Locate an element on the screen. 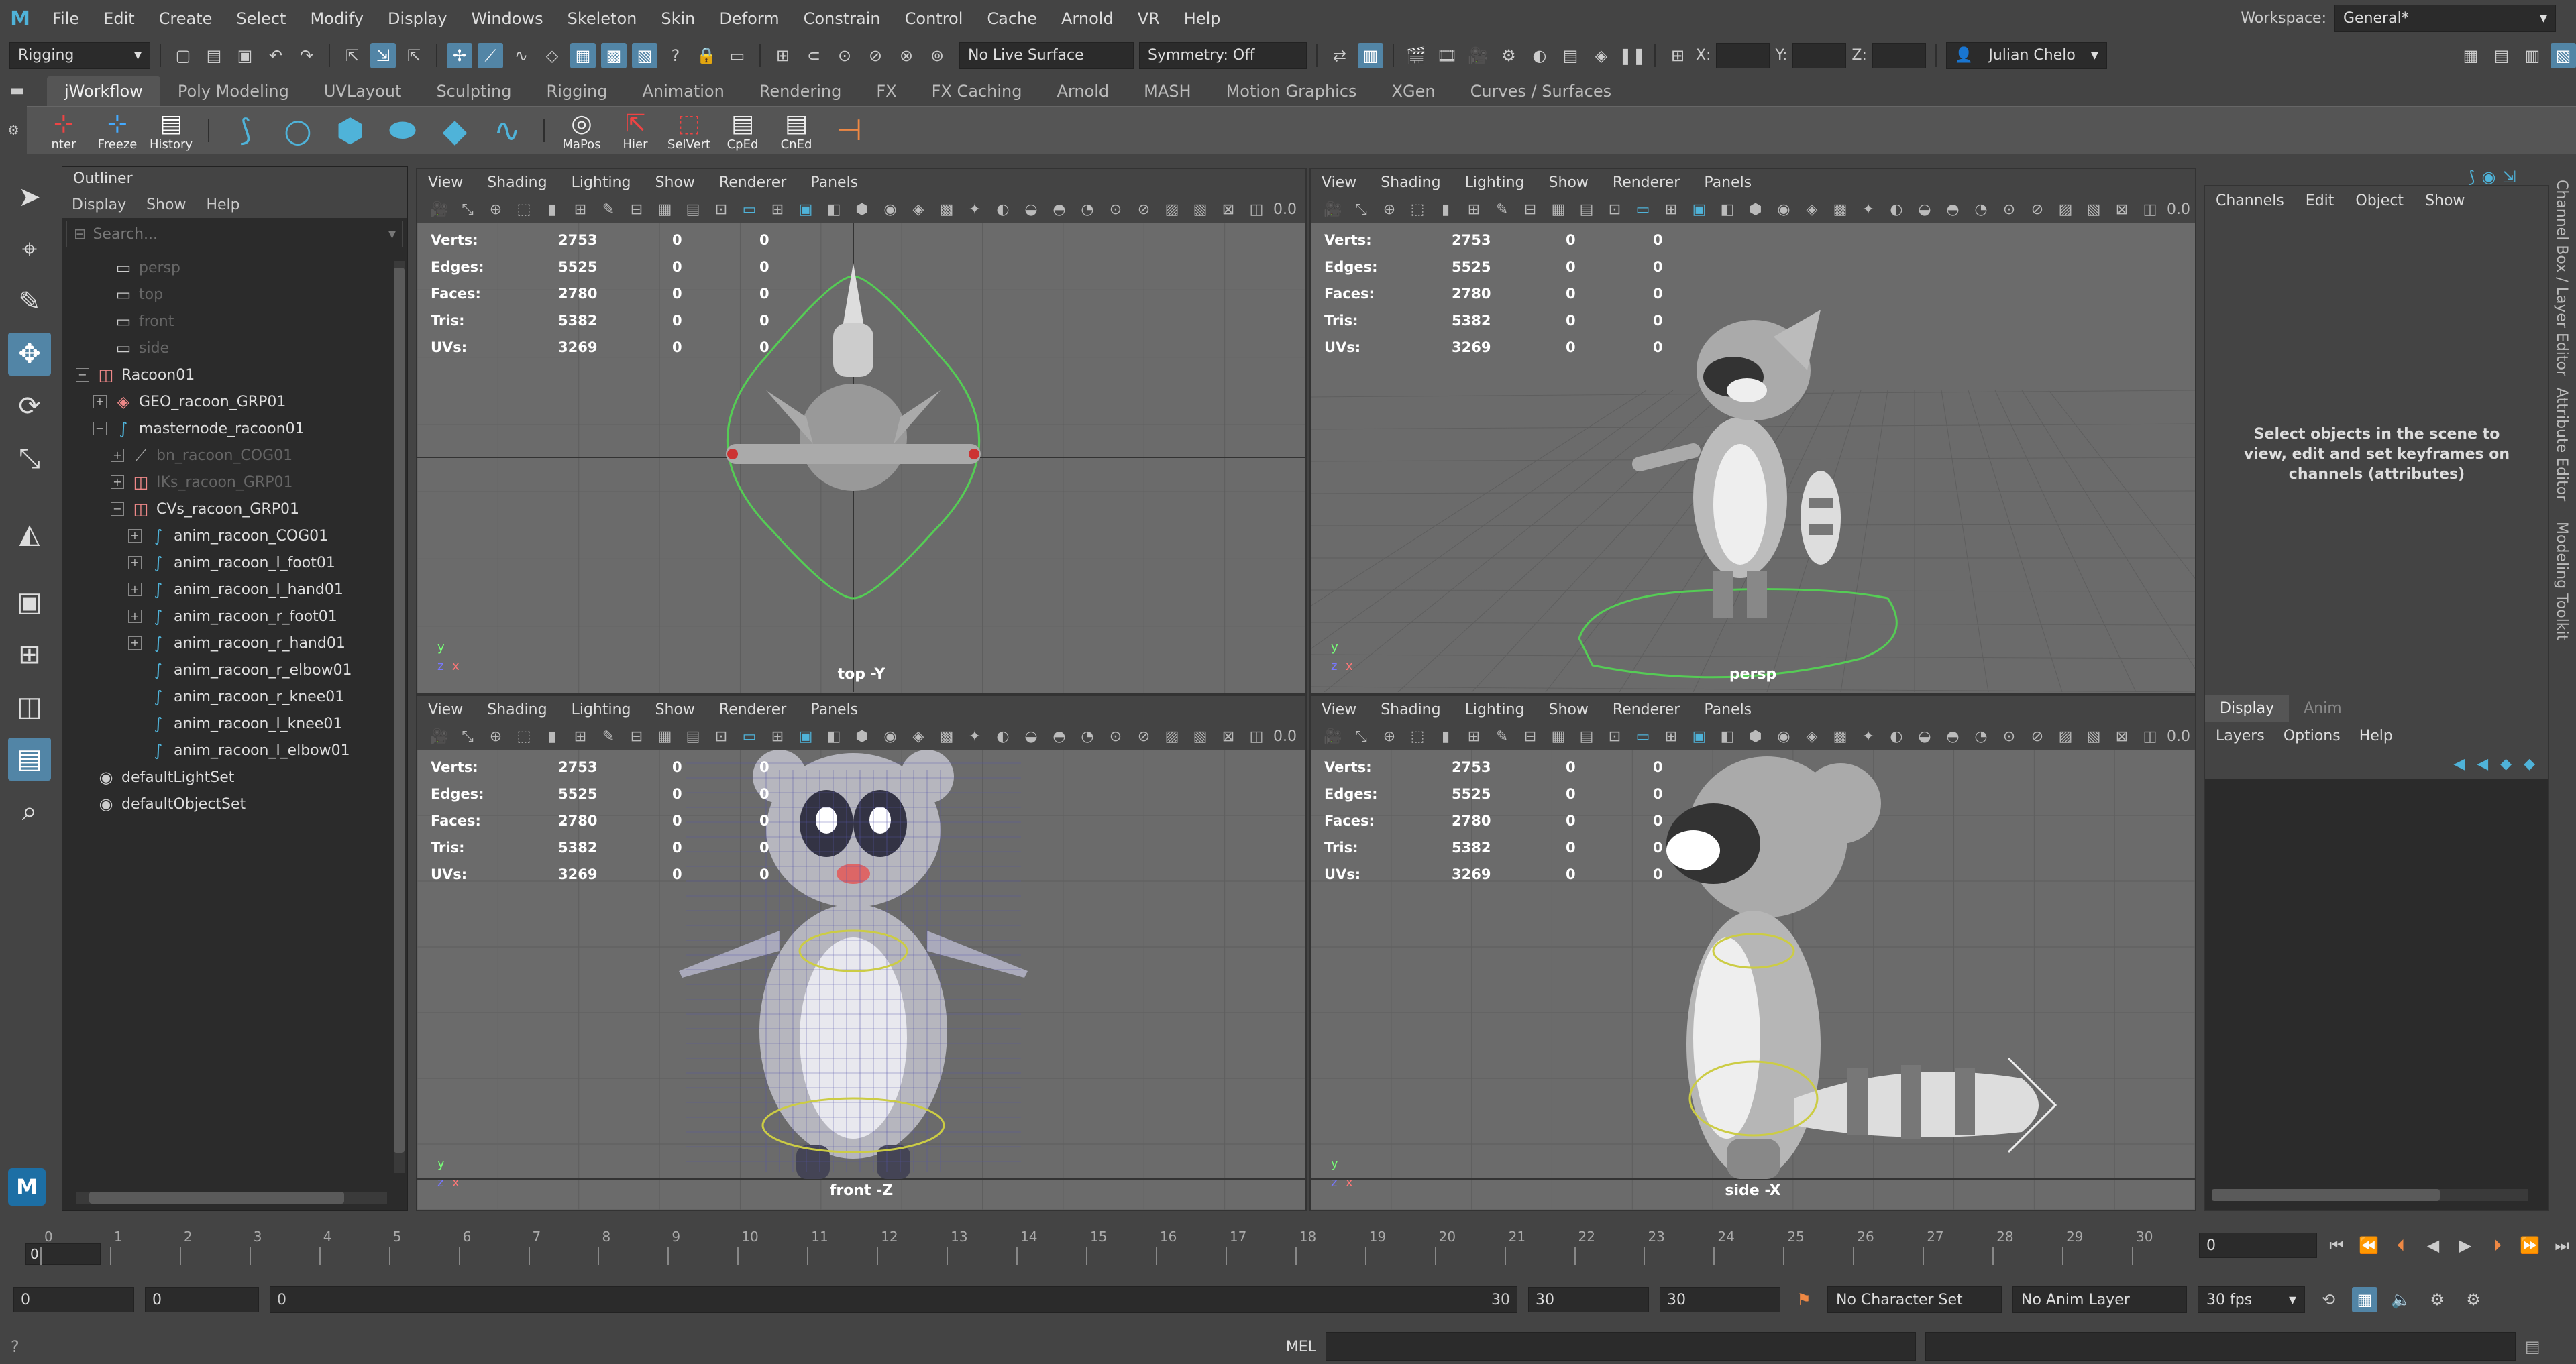 Image resolution: width=2576 pixels, height=1364 pixels. new-layer-selected-icon: ◆ is located at coordinates (2529, 764).